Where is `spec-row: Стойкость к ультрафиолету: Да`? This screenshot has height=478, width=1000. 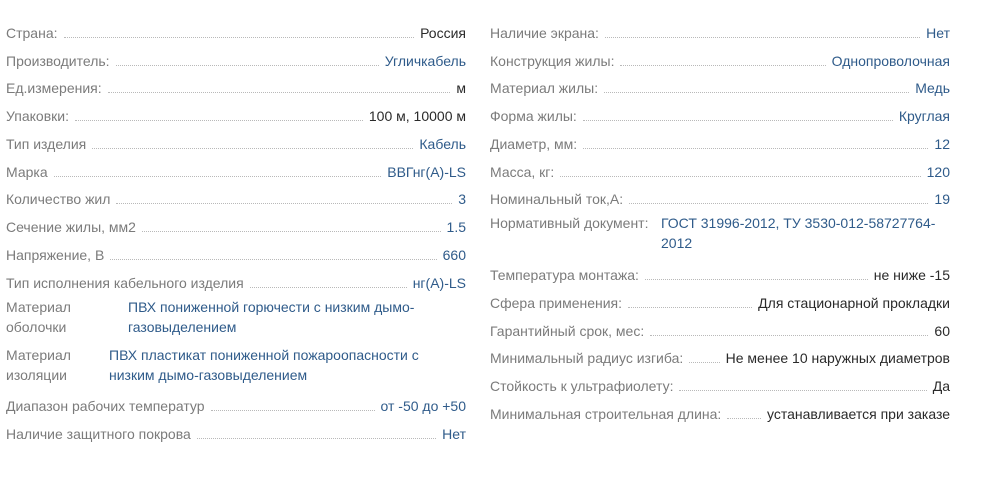
spec-row: Стойкость к ультрафиолету: Да is located at coordinates (720, 382).